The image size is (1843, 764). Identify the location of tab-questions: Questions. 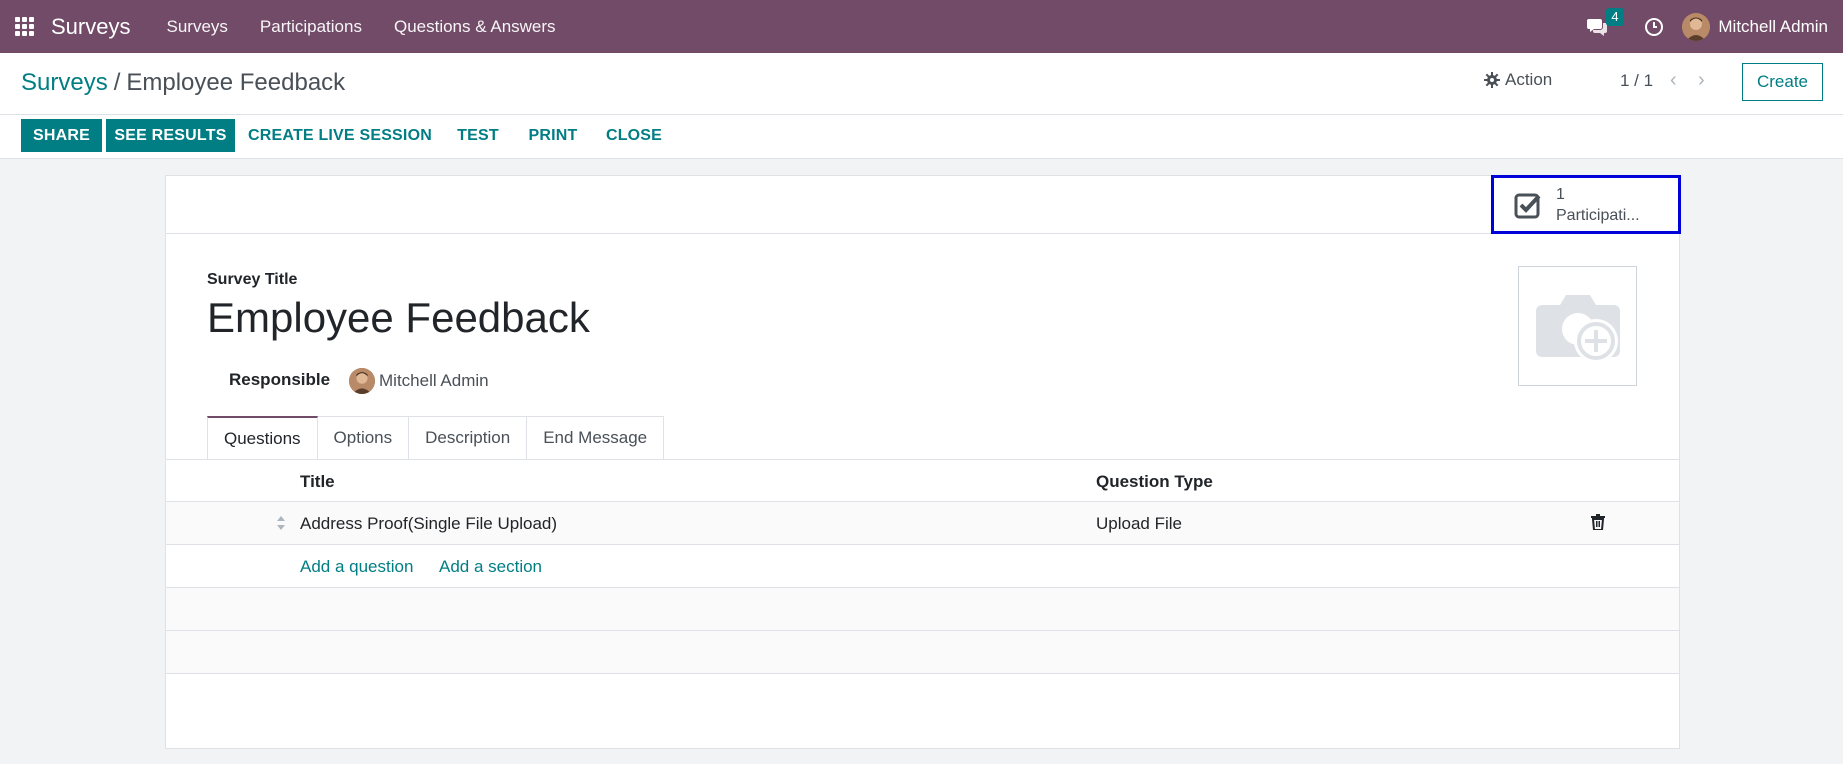
(262, 438).